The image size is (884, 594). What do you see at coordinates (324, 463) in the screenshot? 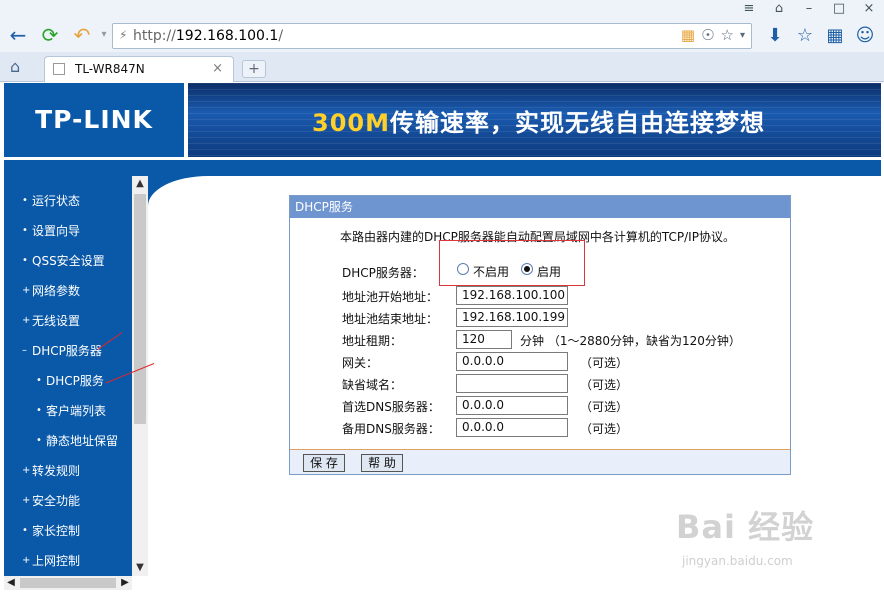
I see `save-button: 保 存` at bounding box center [324, 463].